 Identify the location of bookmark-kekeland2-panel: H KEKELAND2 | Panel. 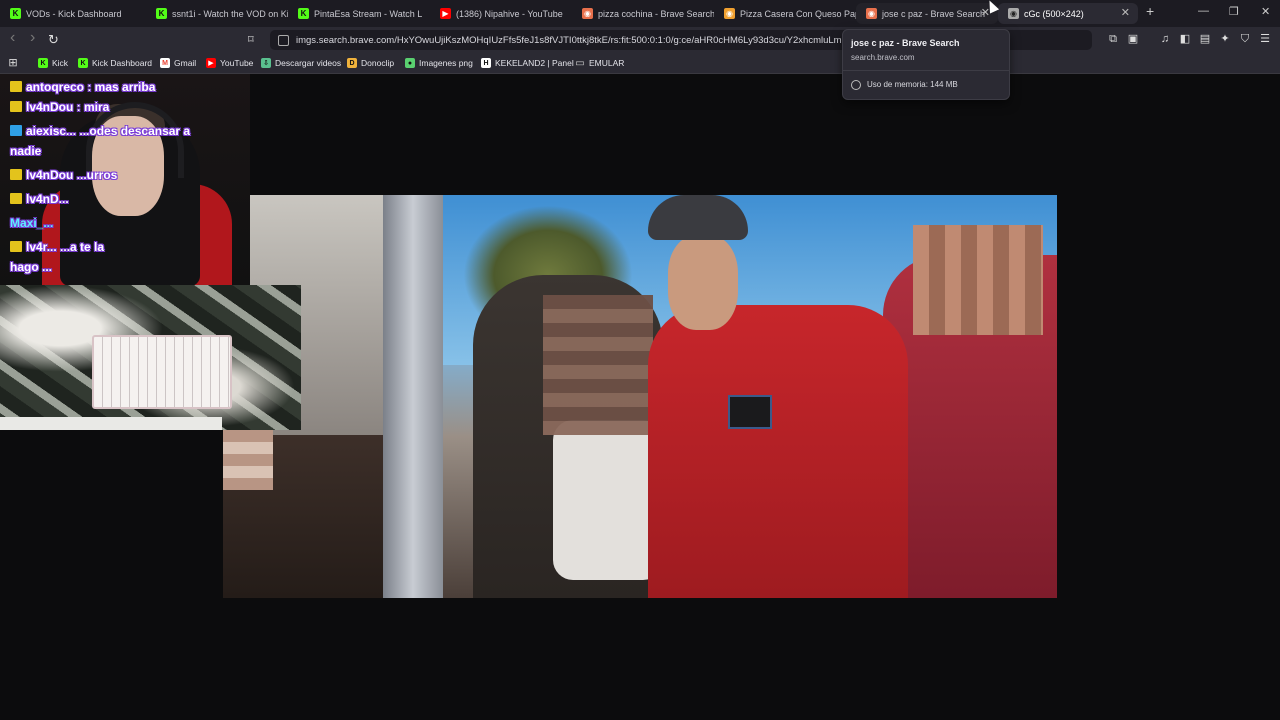
(527, 63).